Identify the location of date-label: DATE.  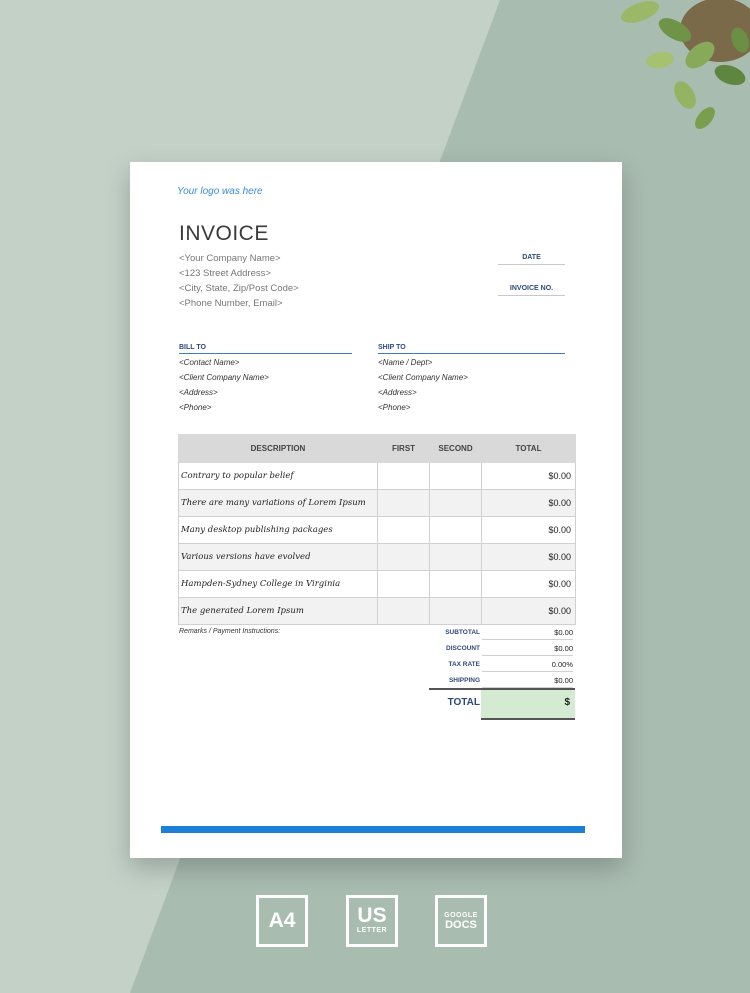
(531, 259).